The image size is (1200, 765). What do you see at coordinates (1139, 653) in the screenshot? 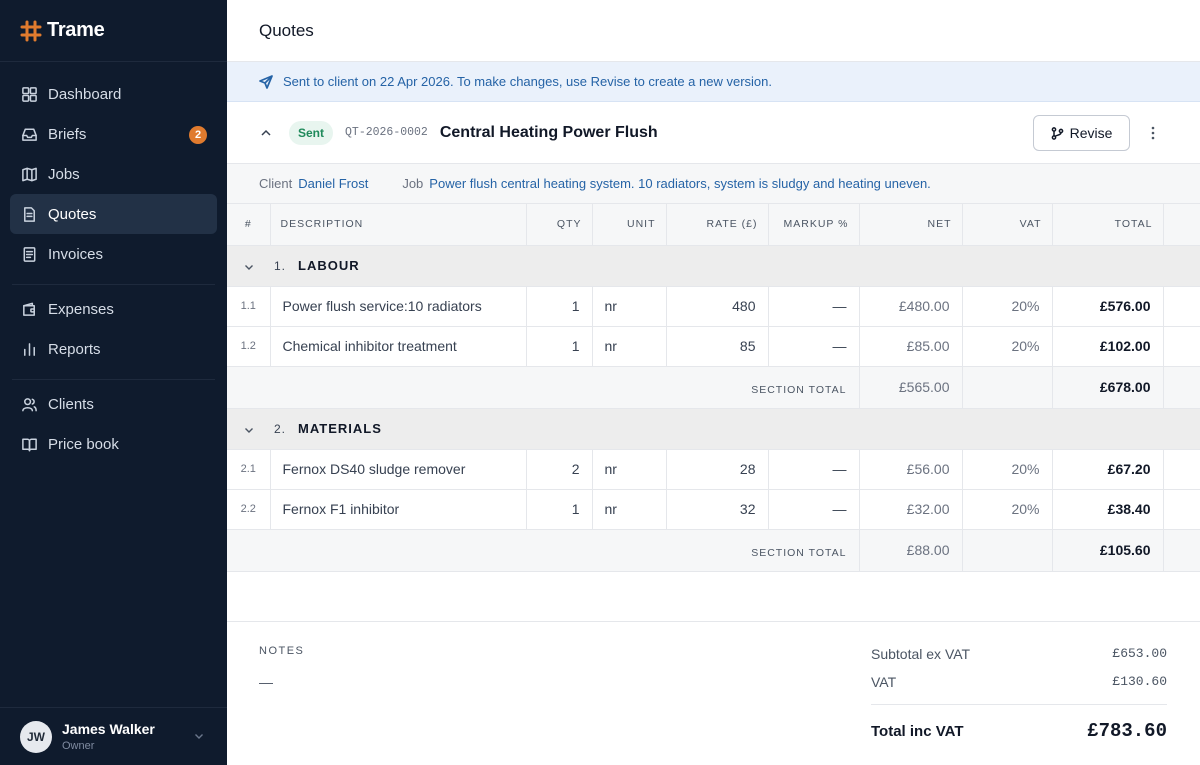
I see `subtotal-value: £653.00` at bounding box center [1139, 653].